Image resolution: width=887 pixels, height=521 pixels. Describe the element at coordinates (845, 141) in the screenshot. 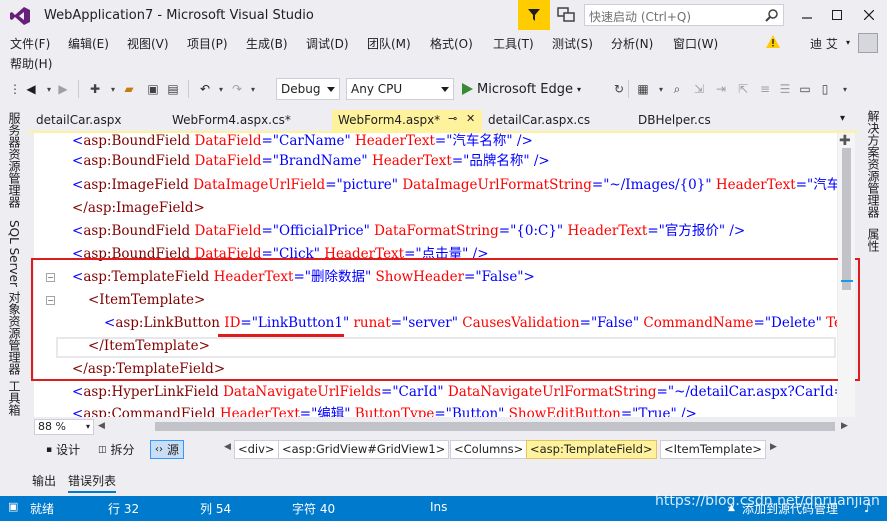

I see `split-editor-icon: ✚` at that location.